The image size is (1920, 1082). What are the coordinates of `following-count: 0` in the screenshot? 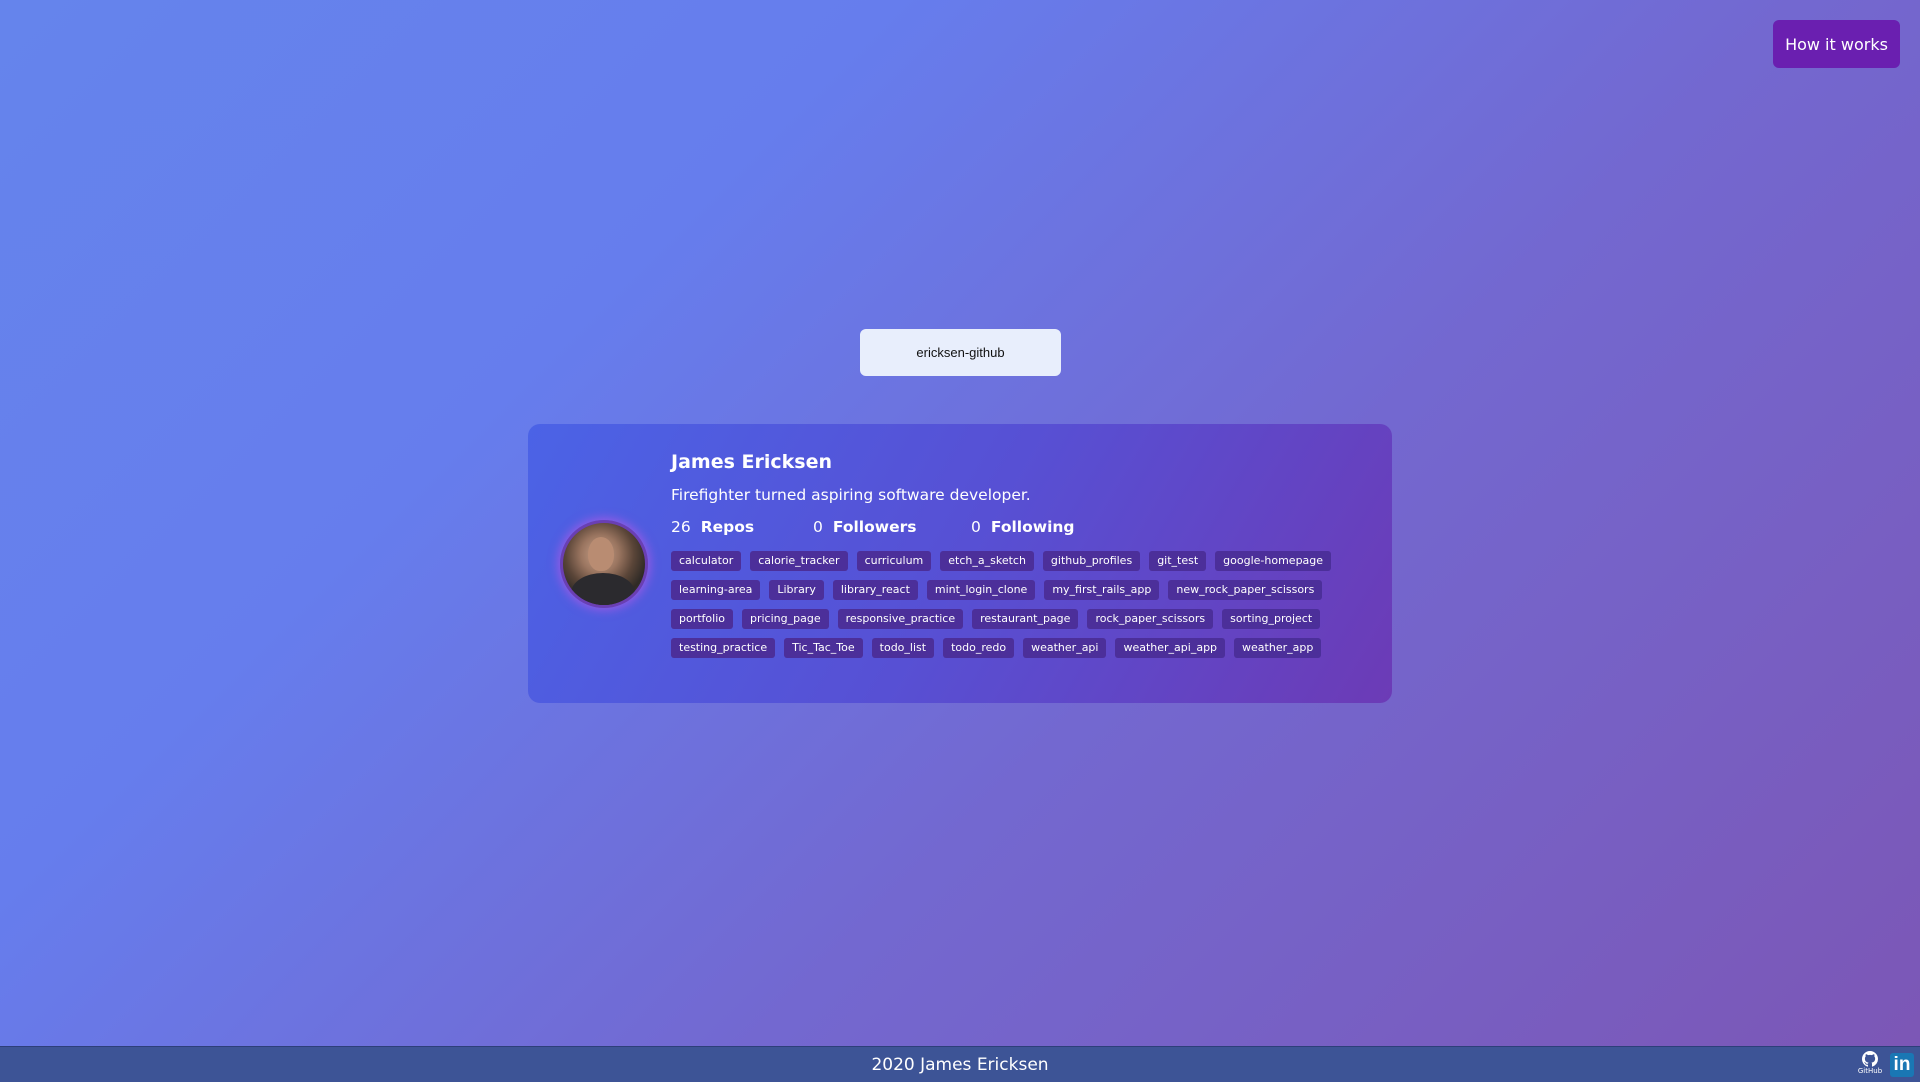 It's located at (976, 527).